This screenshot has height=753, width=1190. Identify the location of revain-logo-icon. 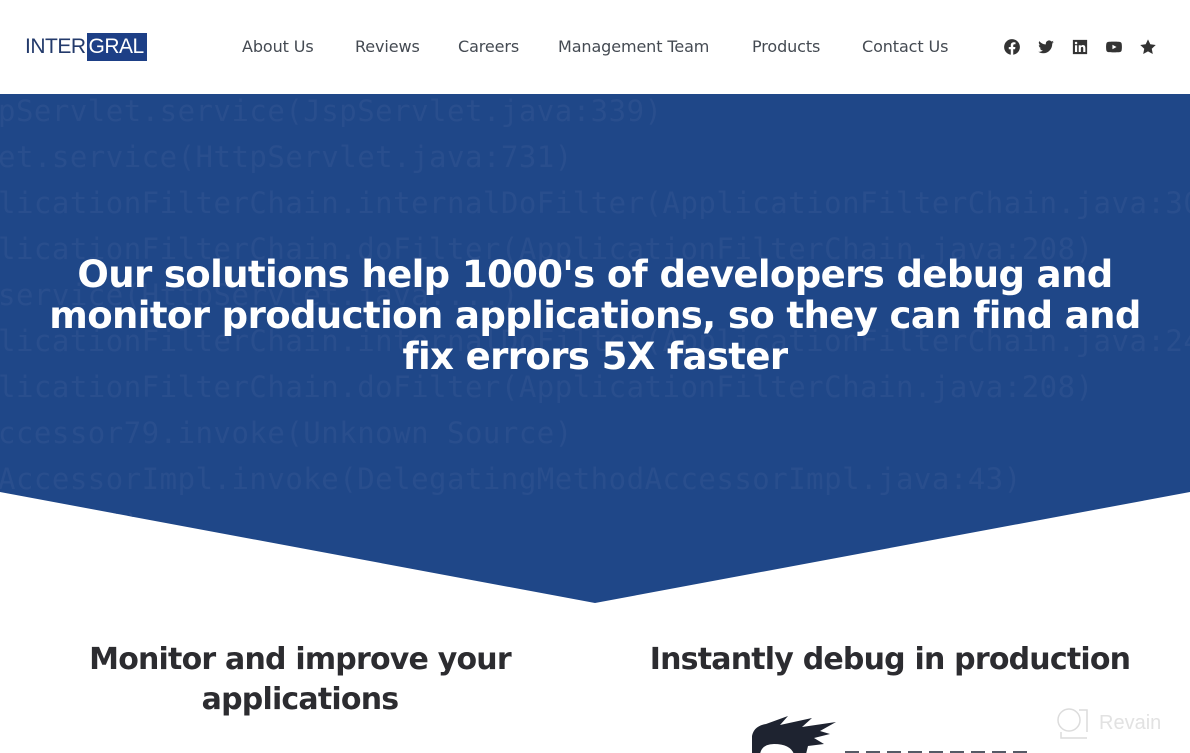
(1072, 723).